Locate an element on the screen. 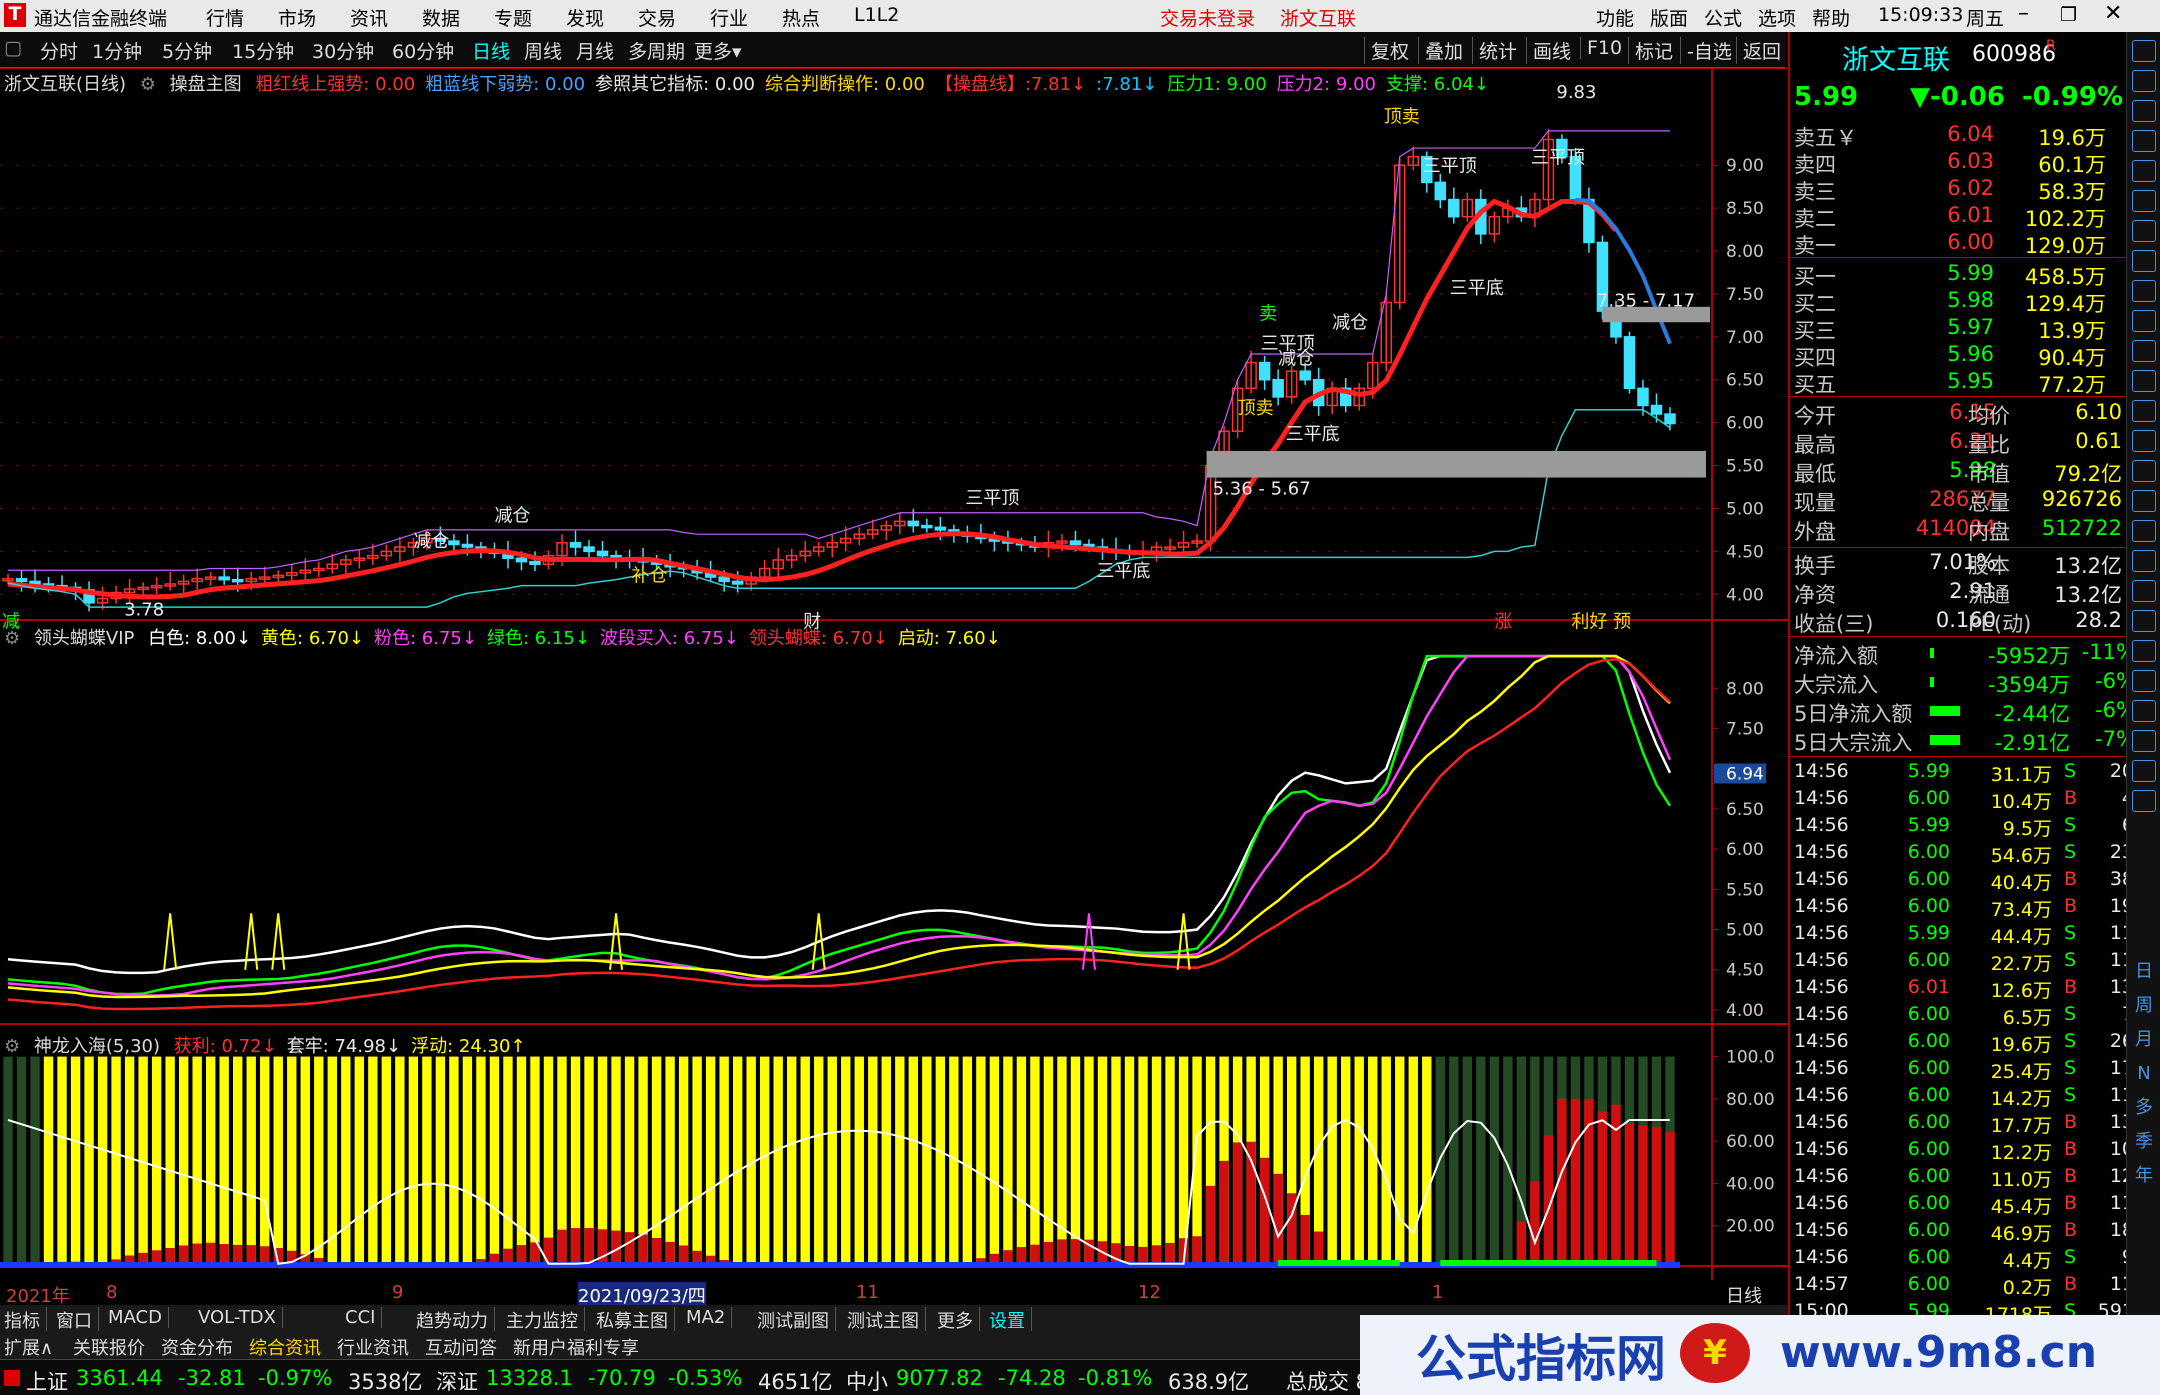 Image resolution: width=2160 pixels, height=1395 pixels. info-tab: 资金分布 is located at coordinates (197, 1347).